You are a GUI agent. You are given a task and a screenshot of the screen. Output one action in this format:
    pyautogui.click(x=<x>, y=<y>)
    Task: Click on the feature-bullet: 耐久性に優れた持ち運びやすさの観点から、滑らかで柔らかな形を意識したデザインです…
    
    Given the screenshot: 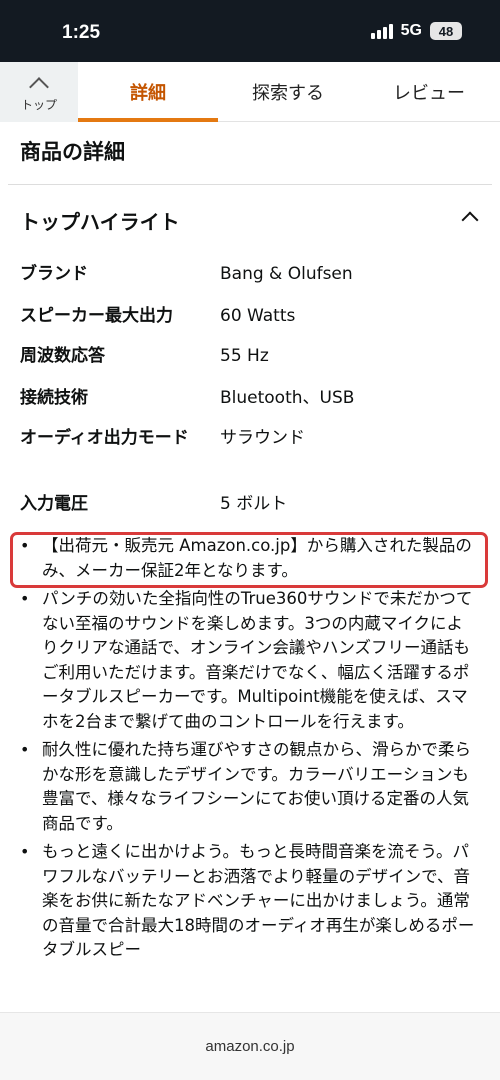 What is the action you would take?
    pyautogui.click(x=250, y=787)
    